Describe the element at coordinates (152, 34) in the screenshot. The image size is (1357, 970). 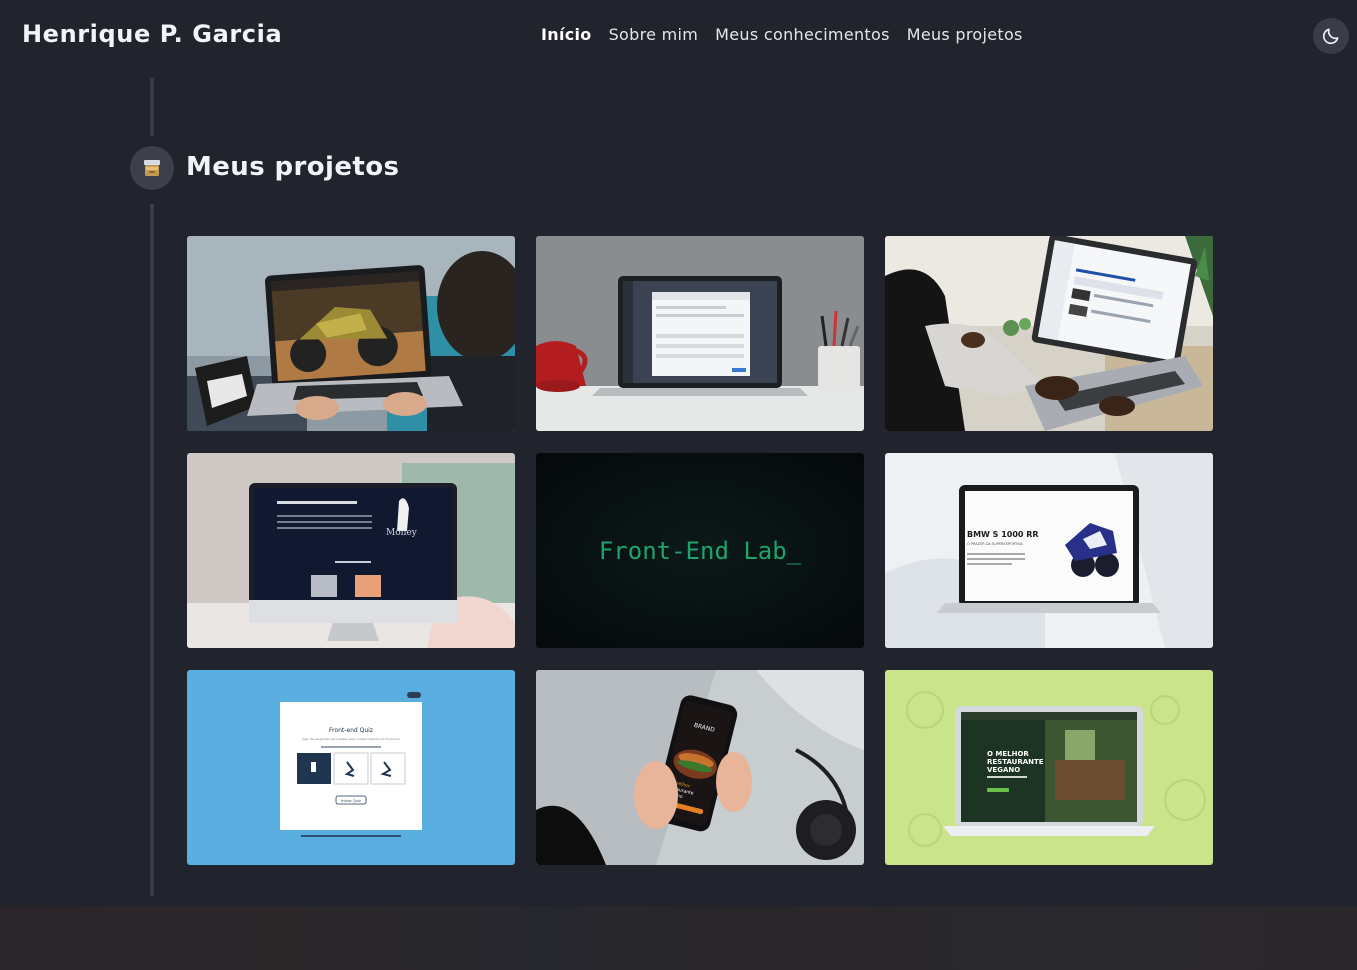
I see `site-brand: Henrique P. Garcia` at that location.